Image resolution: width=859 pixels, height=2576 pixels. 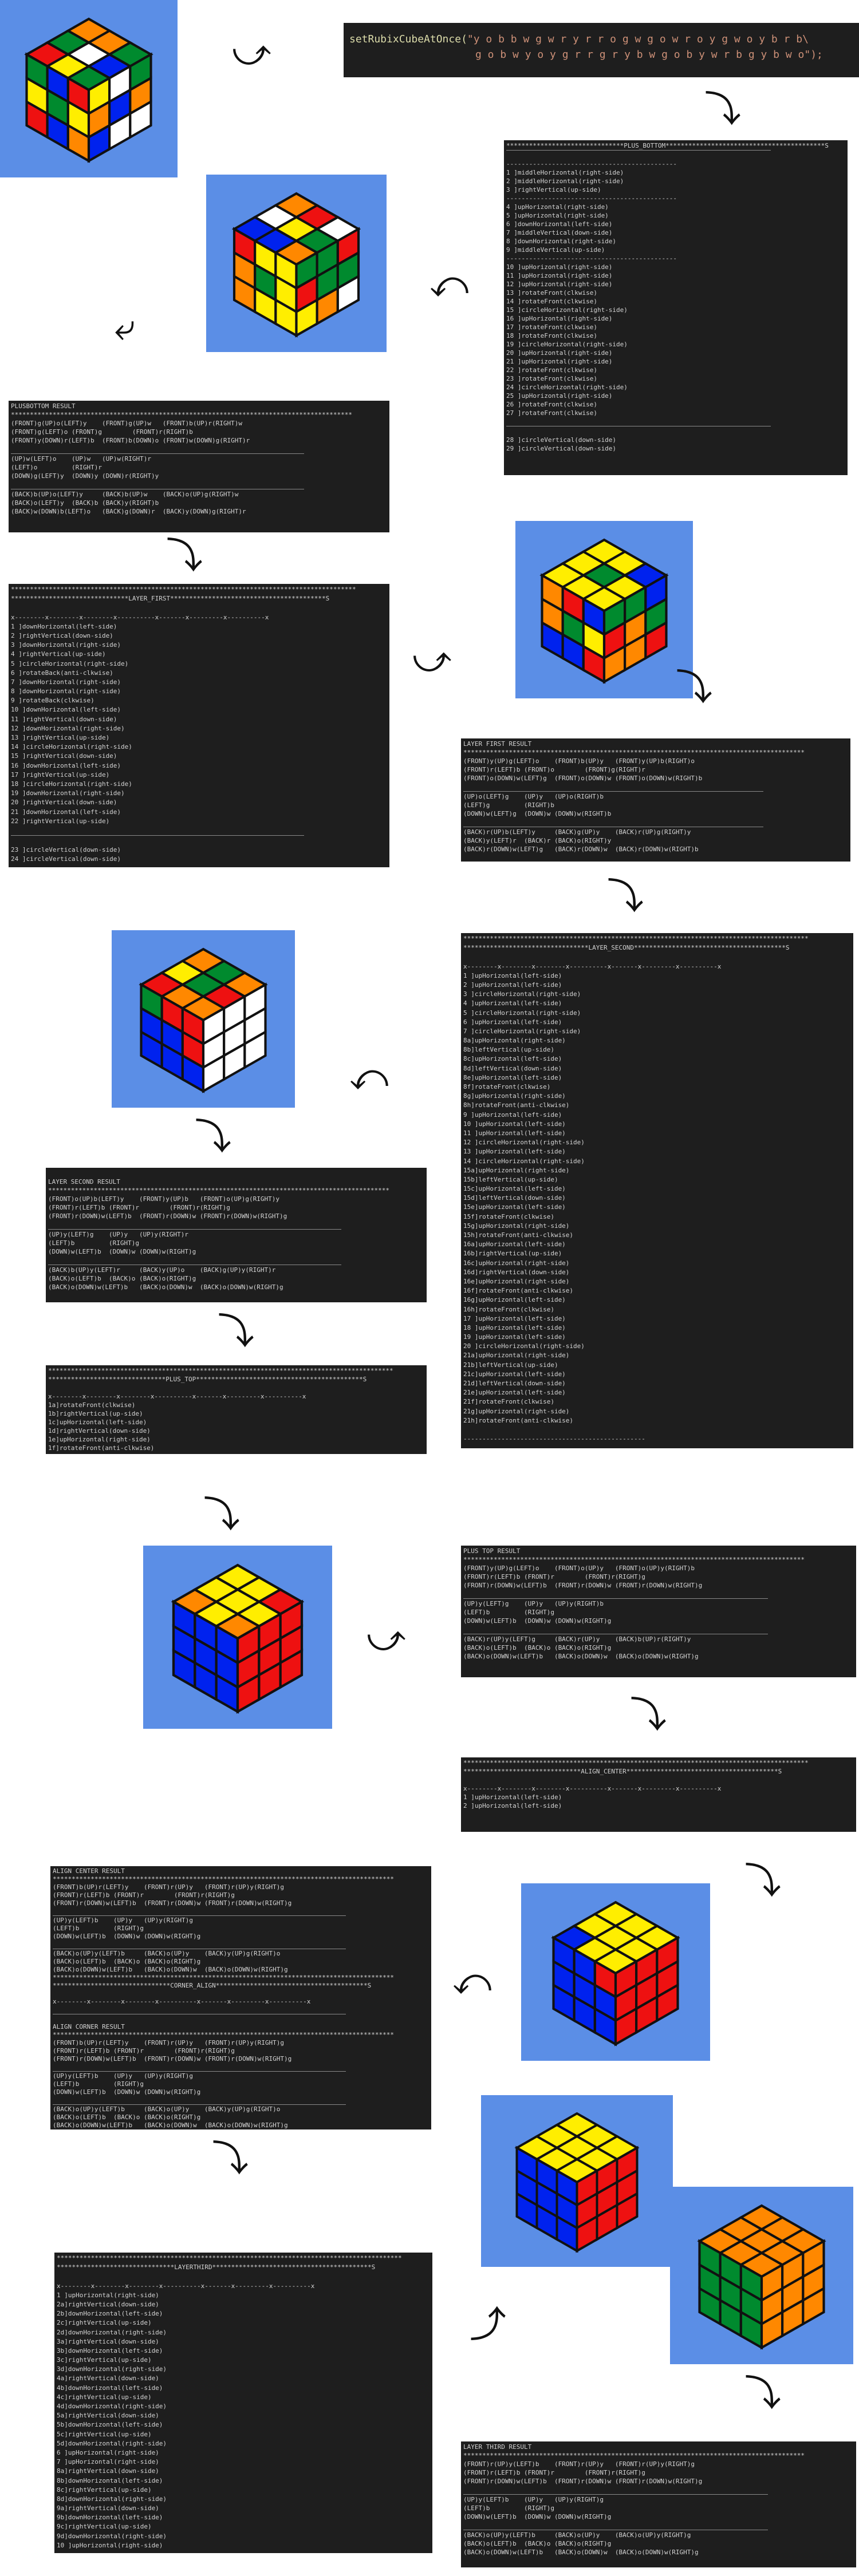 What do you see at coordinates (559, 232) in the screenshot?
I see `log-line: 7 ]middleVertical(down-side)` at bounding box center [559, 232].